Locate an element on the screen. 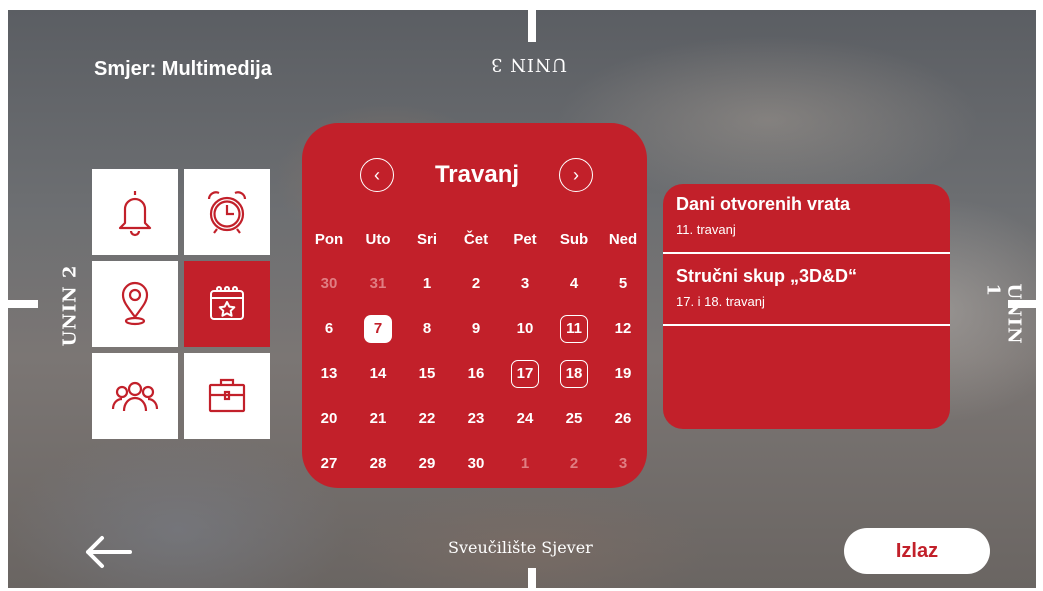 This screenshot has width=1043, height=591. chevron-right-icon: › is located at coordinates (576, 174).